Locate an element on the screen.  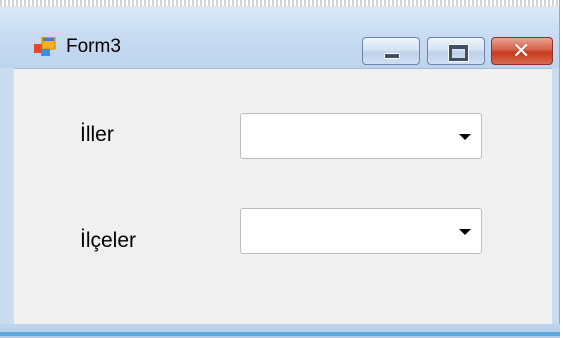
window-title: Form3 is located at coordinates (93, 46).